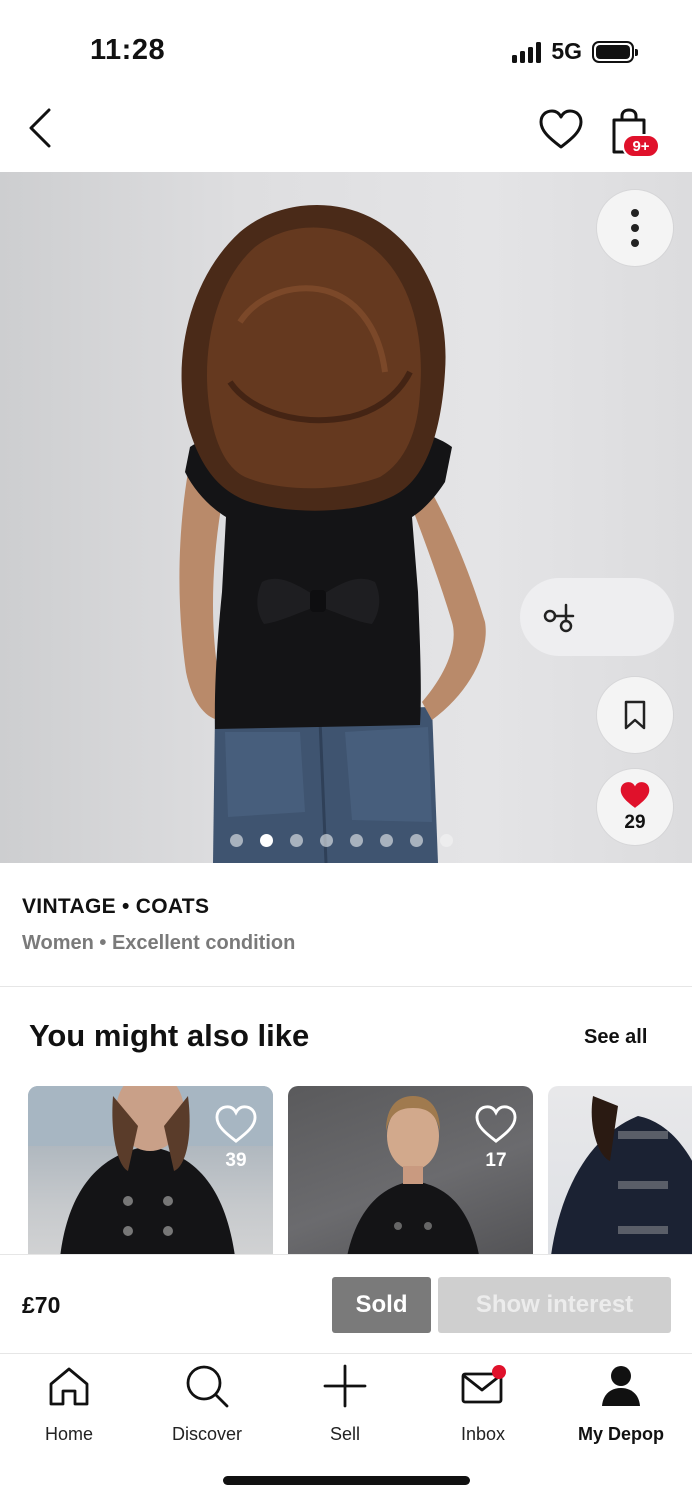 This screenshot has height=1500, width=692. What do you see at coordinates (266, 840) in the screenshot?
I see `page-dot-active` at bounding box center [266, 840].